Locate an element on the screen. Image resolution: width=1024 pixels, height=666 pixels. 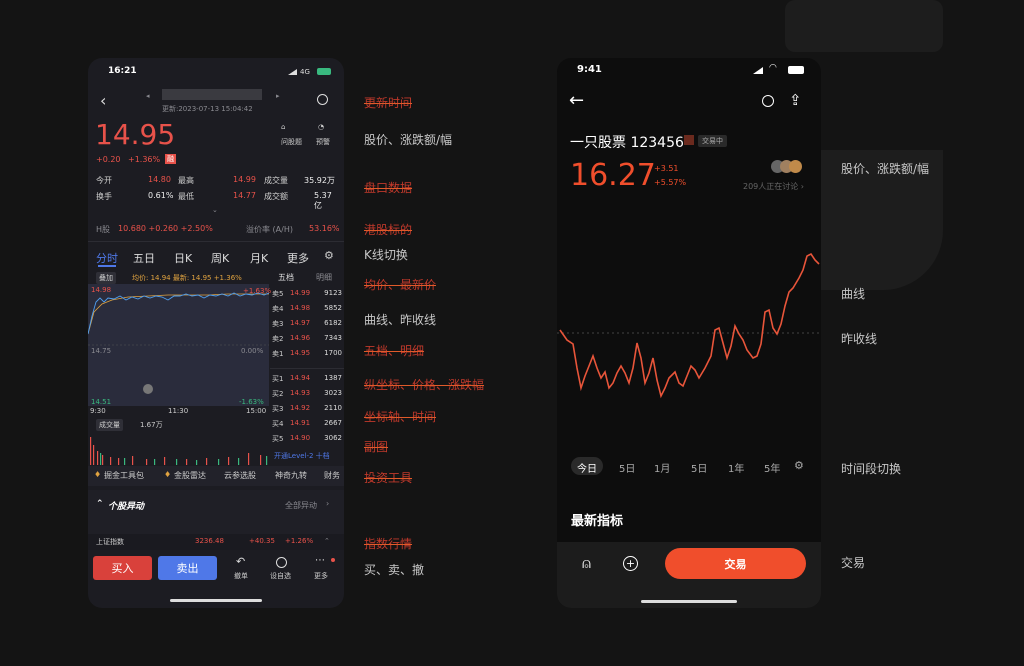
share-icon: ⇪ is located at coordinates (795, 100).